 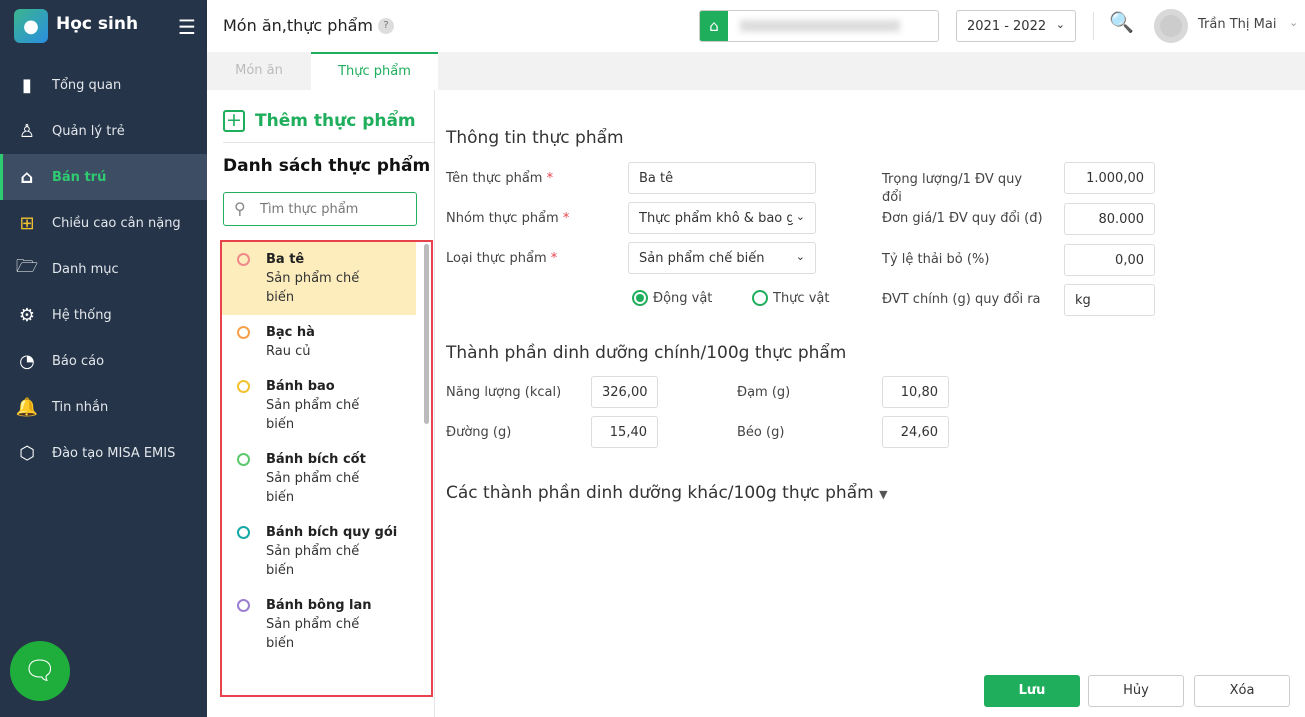 I want to click on group-label: Nhóm thực phẩm *, so click(x=508, y=218).